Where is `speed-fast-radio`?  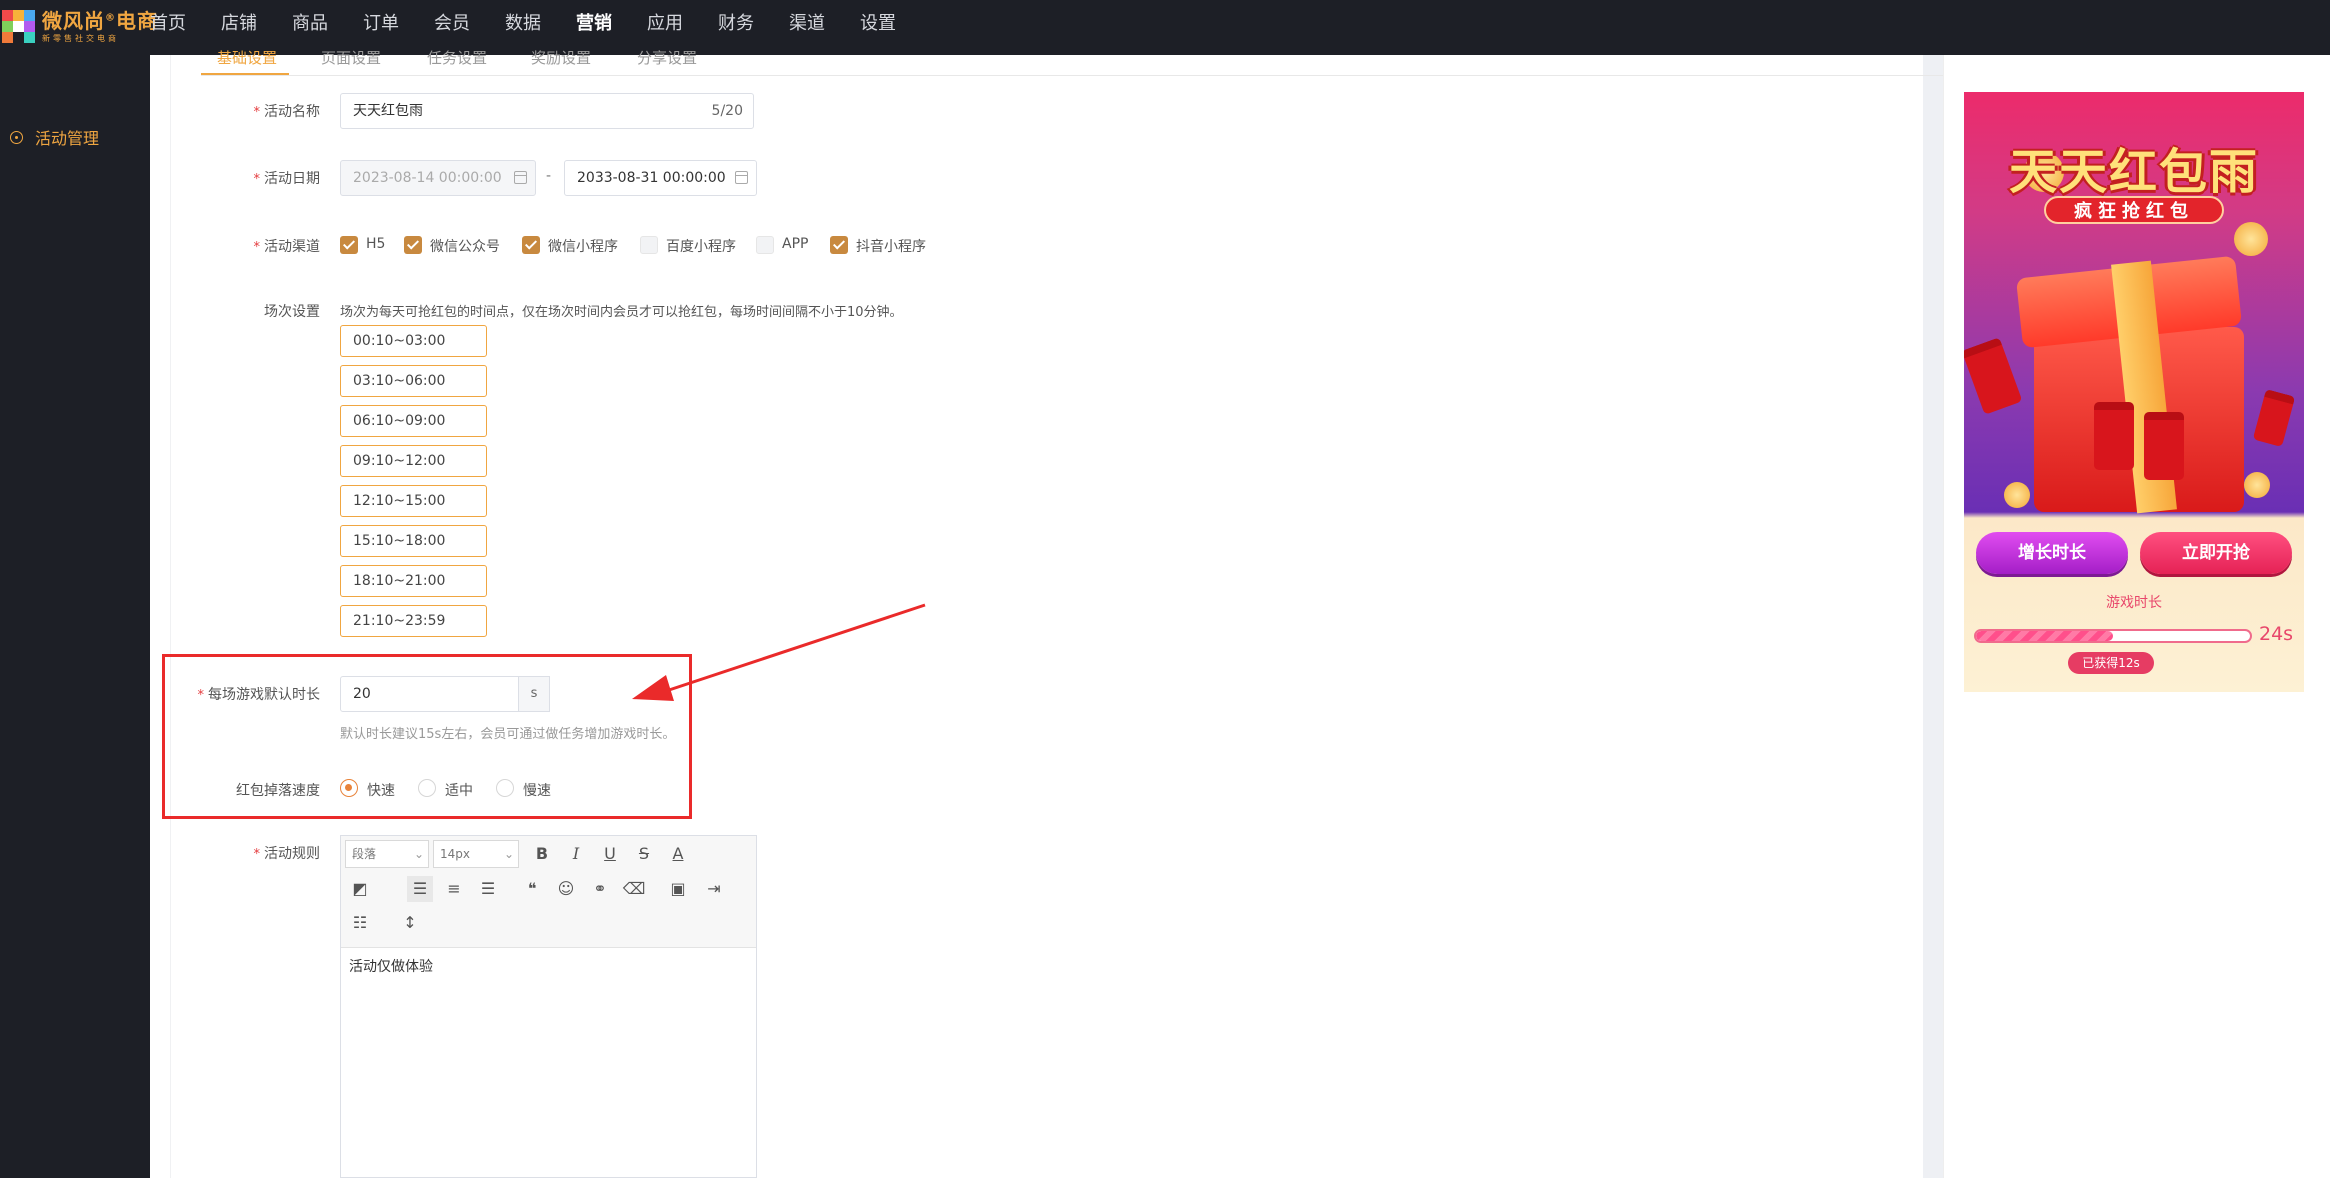
speed-fast-radio is located at coordinates (349, 788).